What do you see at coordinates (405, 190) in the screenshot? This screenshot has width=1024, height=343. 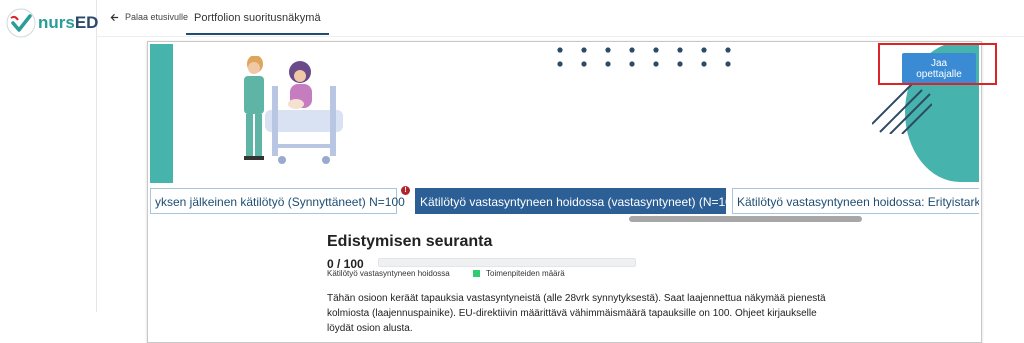 I see `alert-icon: !` at bounding box center [405, 190].